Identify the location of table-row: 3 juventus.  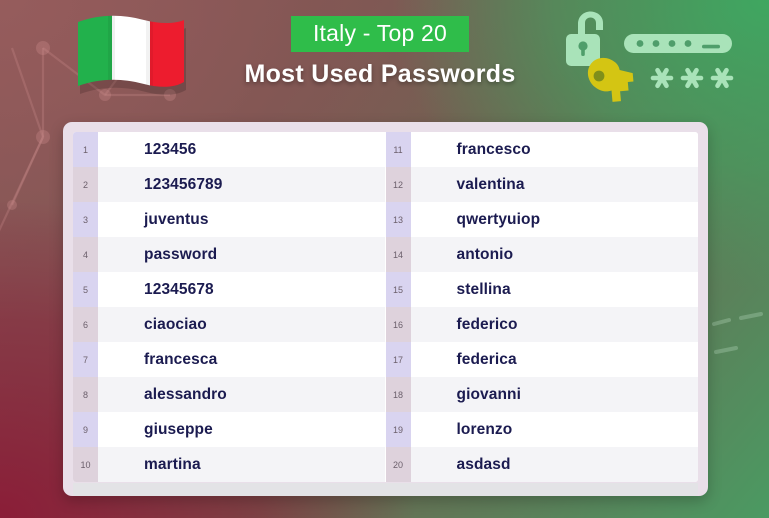
(229, 219).